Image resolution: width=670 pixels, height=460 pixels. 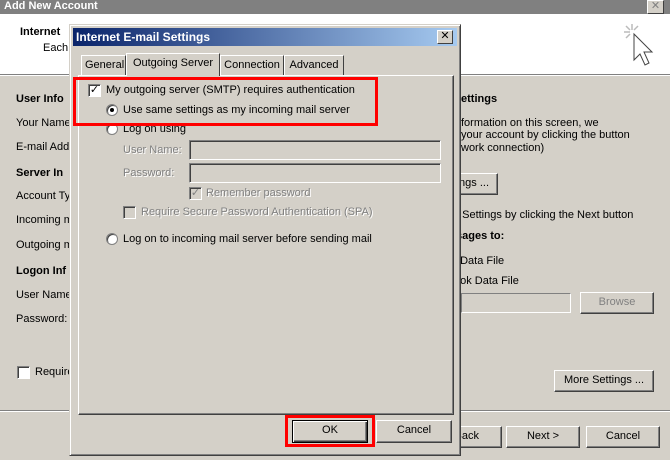 I want to click on next-button: Next >, so click(x=543, y=437).